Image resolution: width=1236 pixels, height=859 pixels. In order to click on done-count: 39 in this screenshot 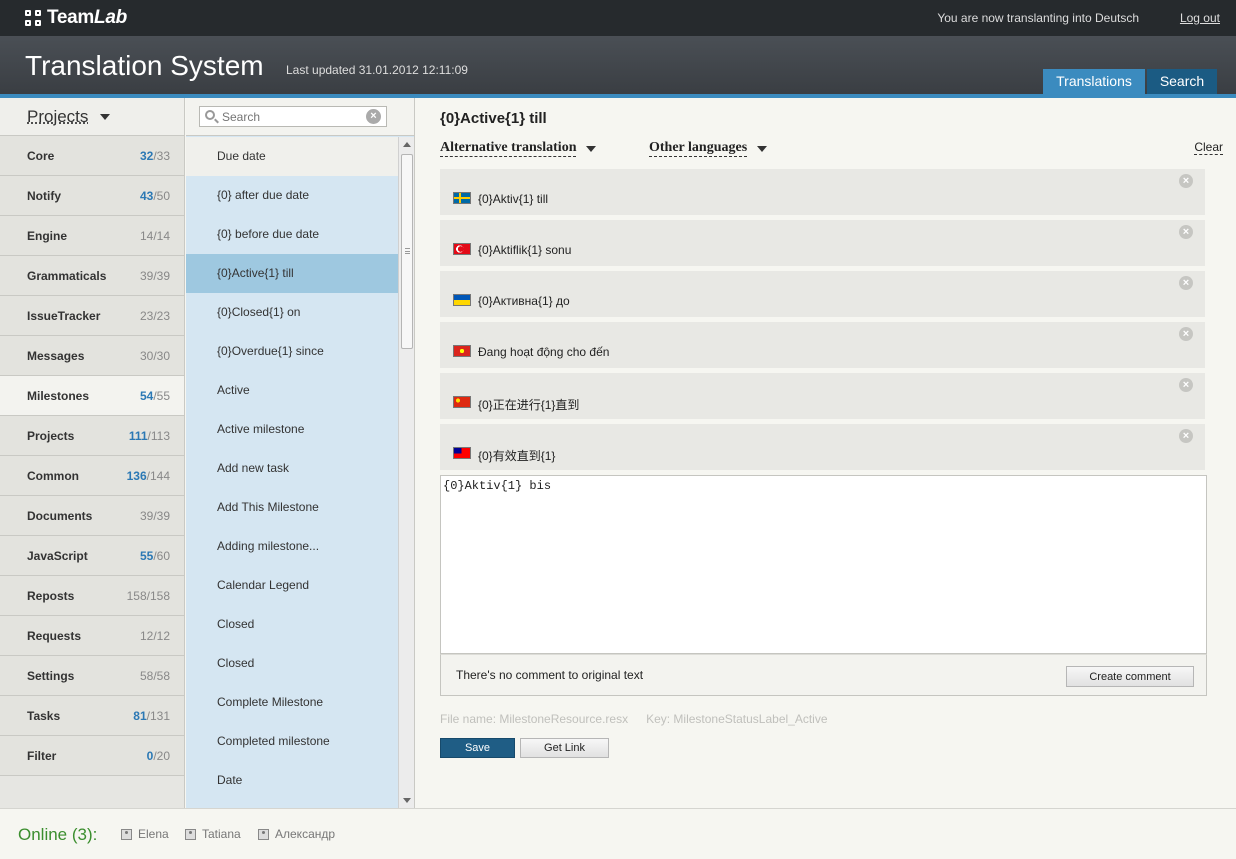, I will do `click(146, 516)`.